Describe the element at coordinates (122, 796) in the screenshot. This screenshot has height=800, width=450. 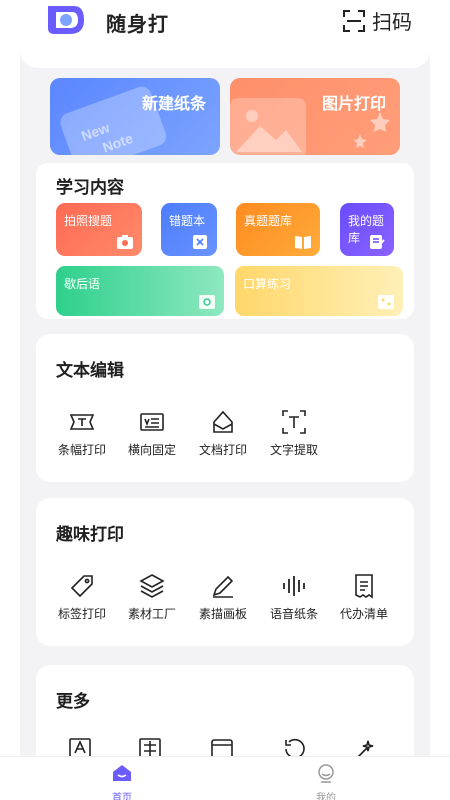
I see `nav-home-label: 首页` at that location.